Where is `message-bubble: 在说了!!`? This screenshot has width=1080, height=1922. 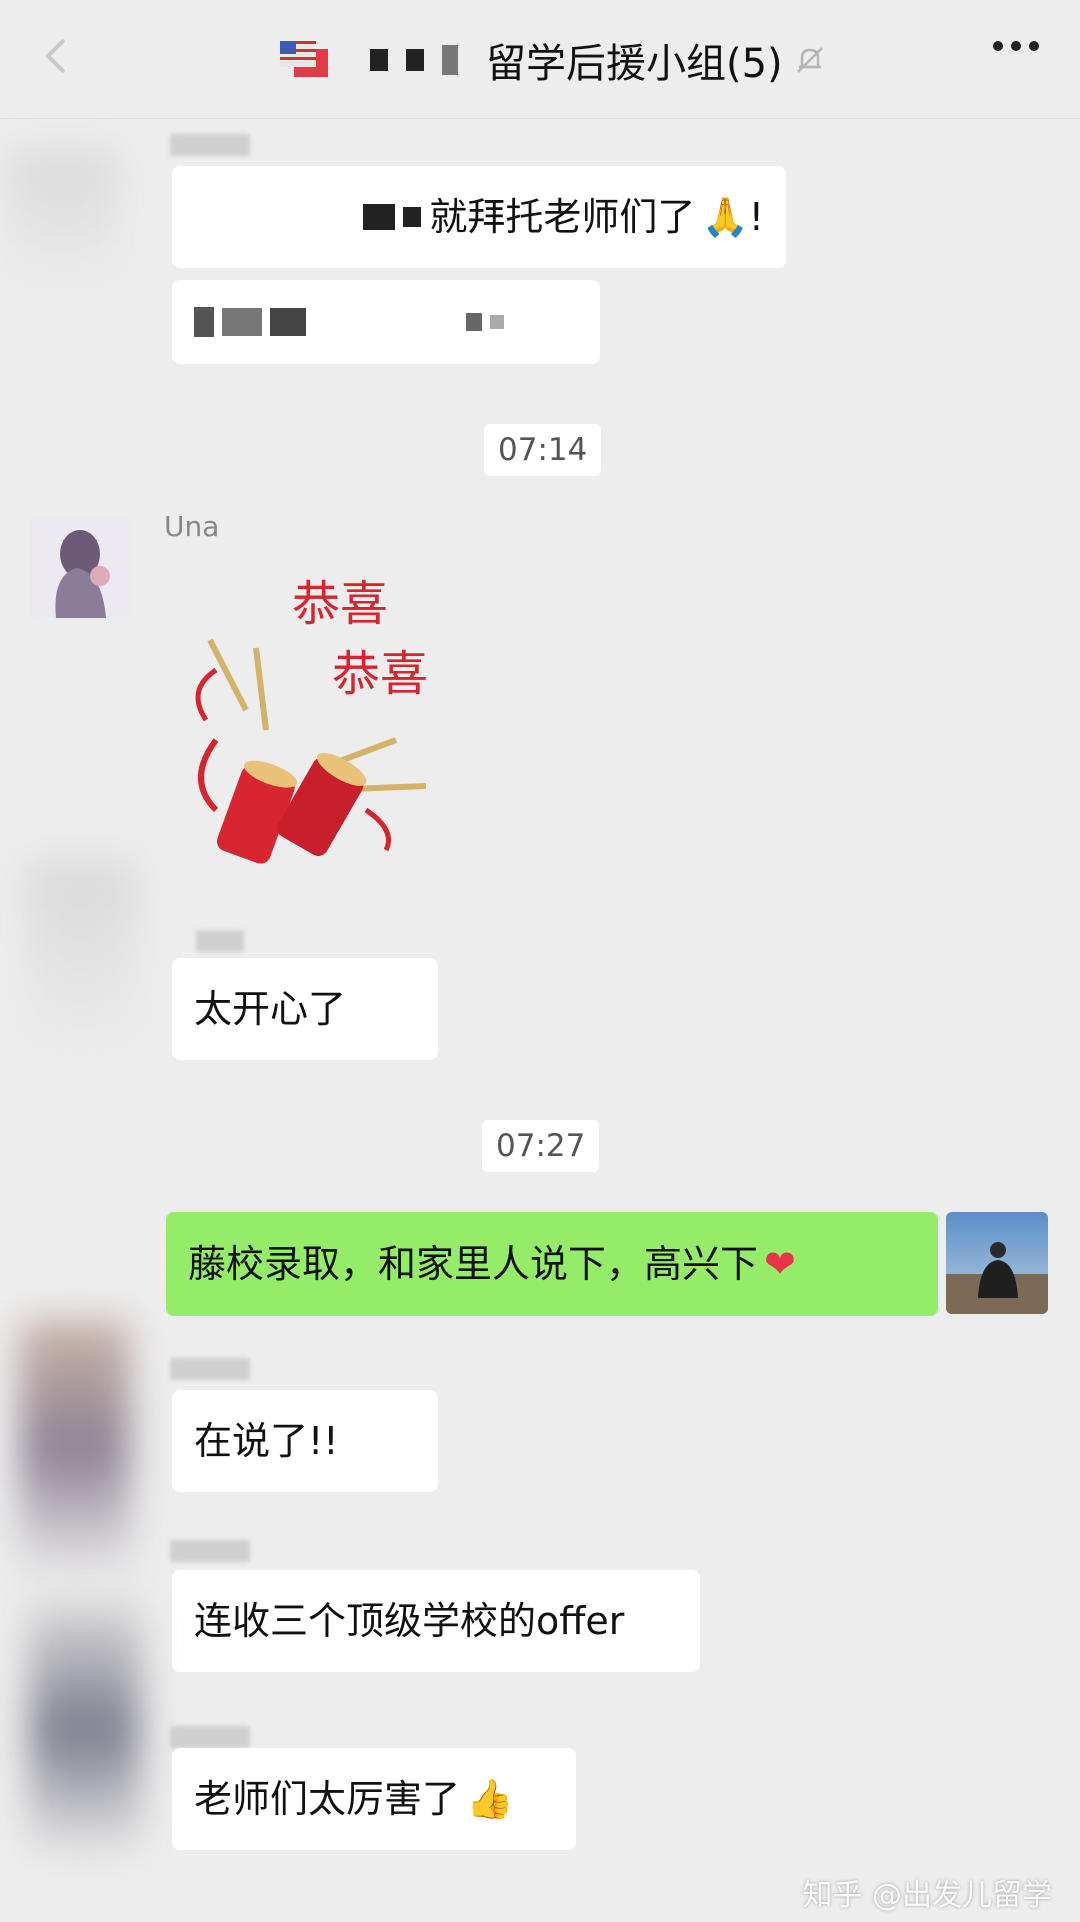 message-bubble: 在说了!! is located at coordinates (305, 1441).